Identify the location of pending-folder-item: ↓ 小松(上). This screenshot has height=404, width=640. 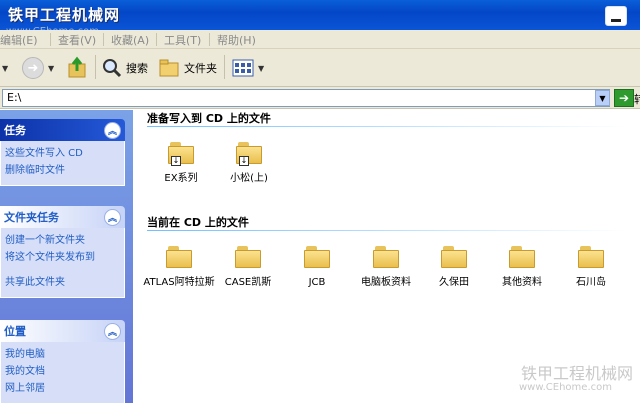
(249, 163).